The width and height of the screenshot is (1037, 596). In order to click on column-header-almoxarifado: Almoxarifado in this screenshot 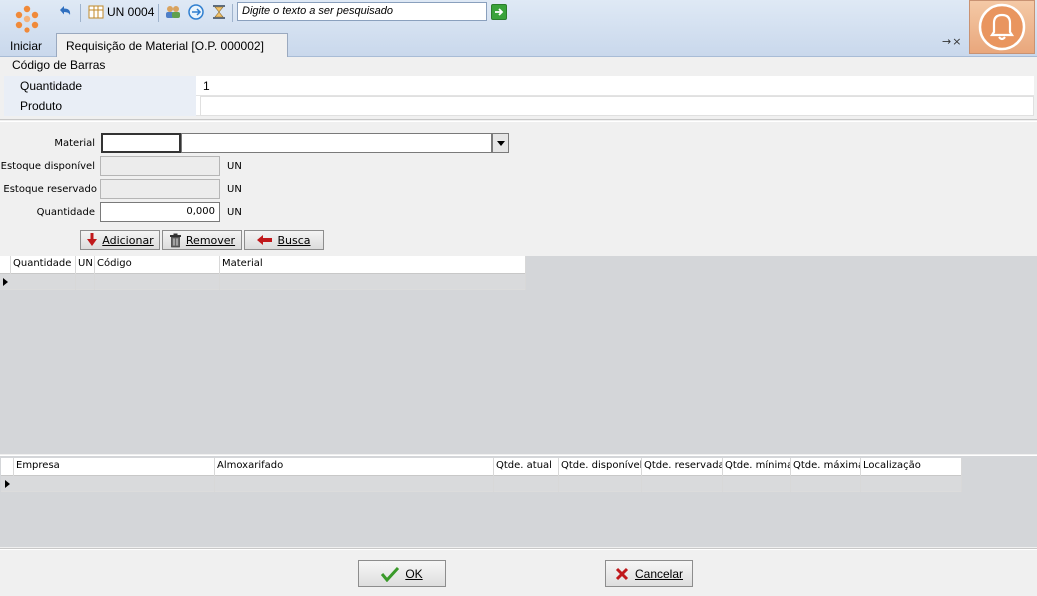, I will do `click(354, 467)`.